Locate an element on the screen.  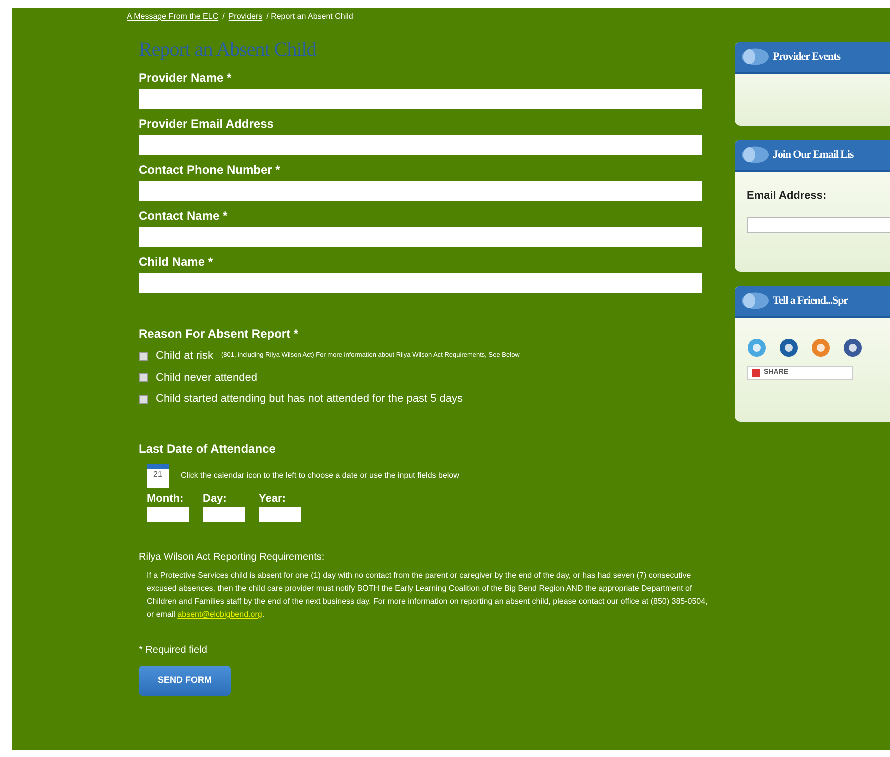
section-heading: Last Date of Attendance is located at coordinates (208, 449).